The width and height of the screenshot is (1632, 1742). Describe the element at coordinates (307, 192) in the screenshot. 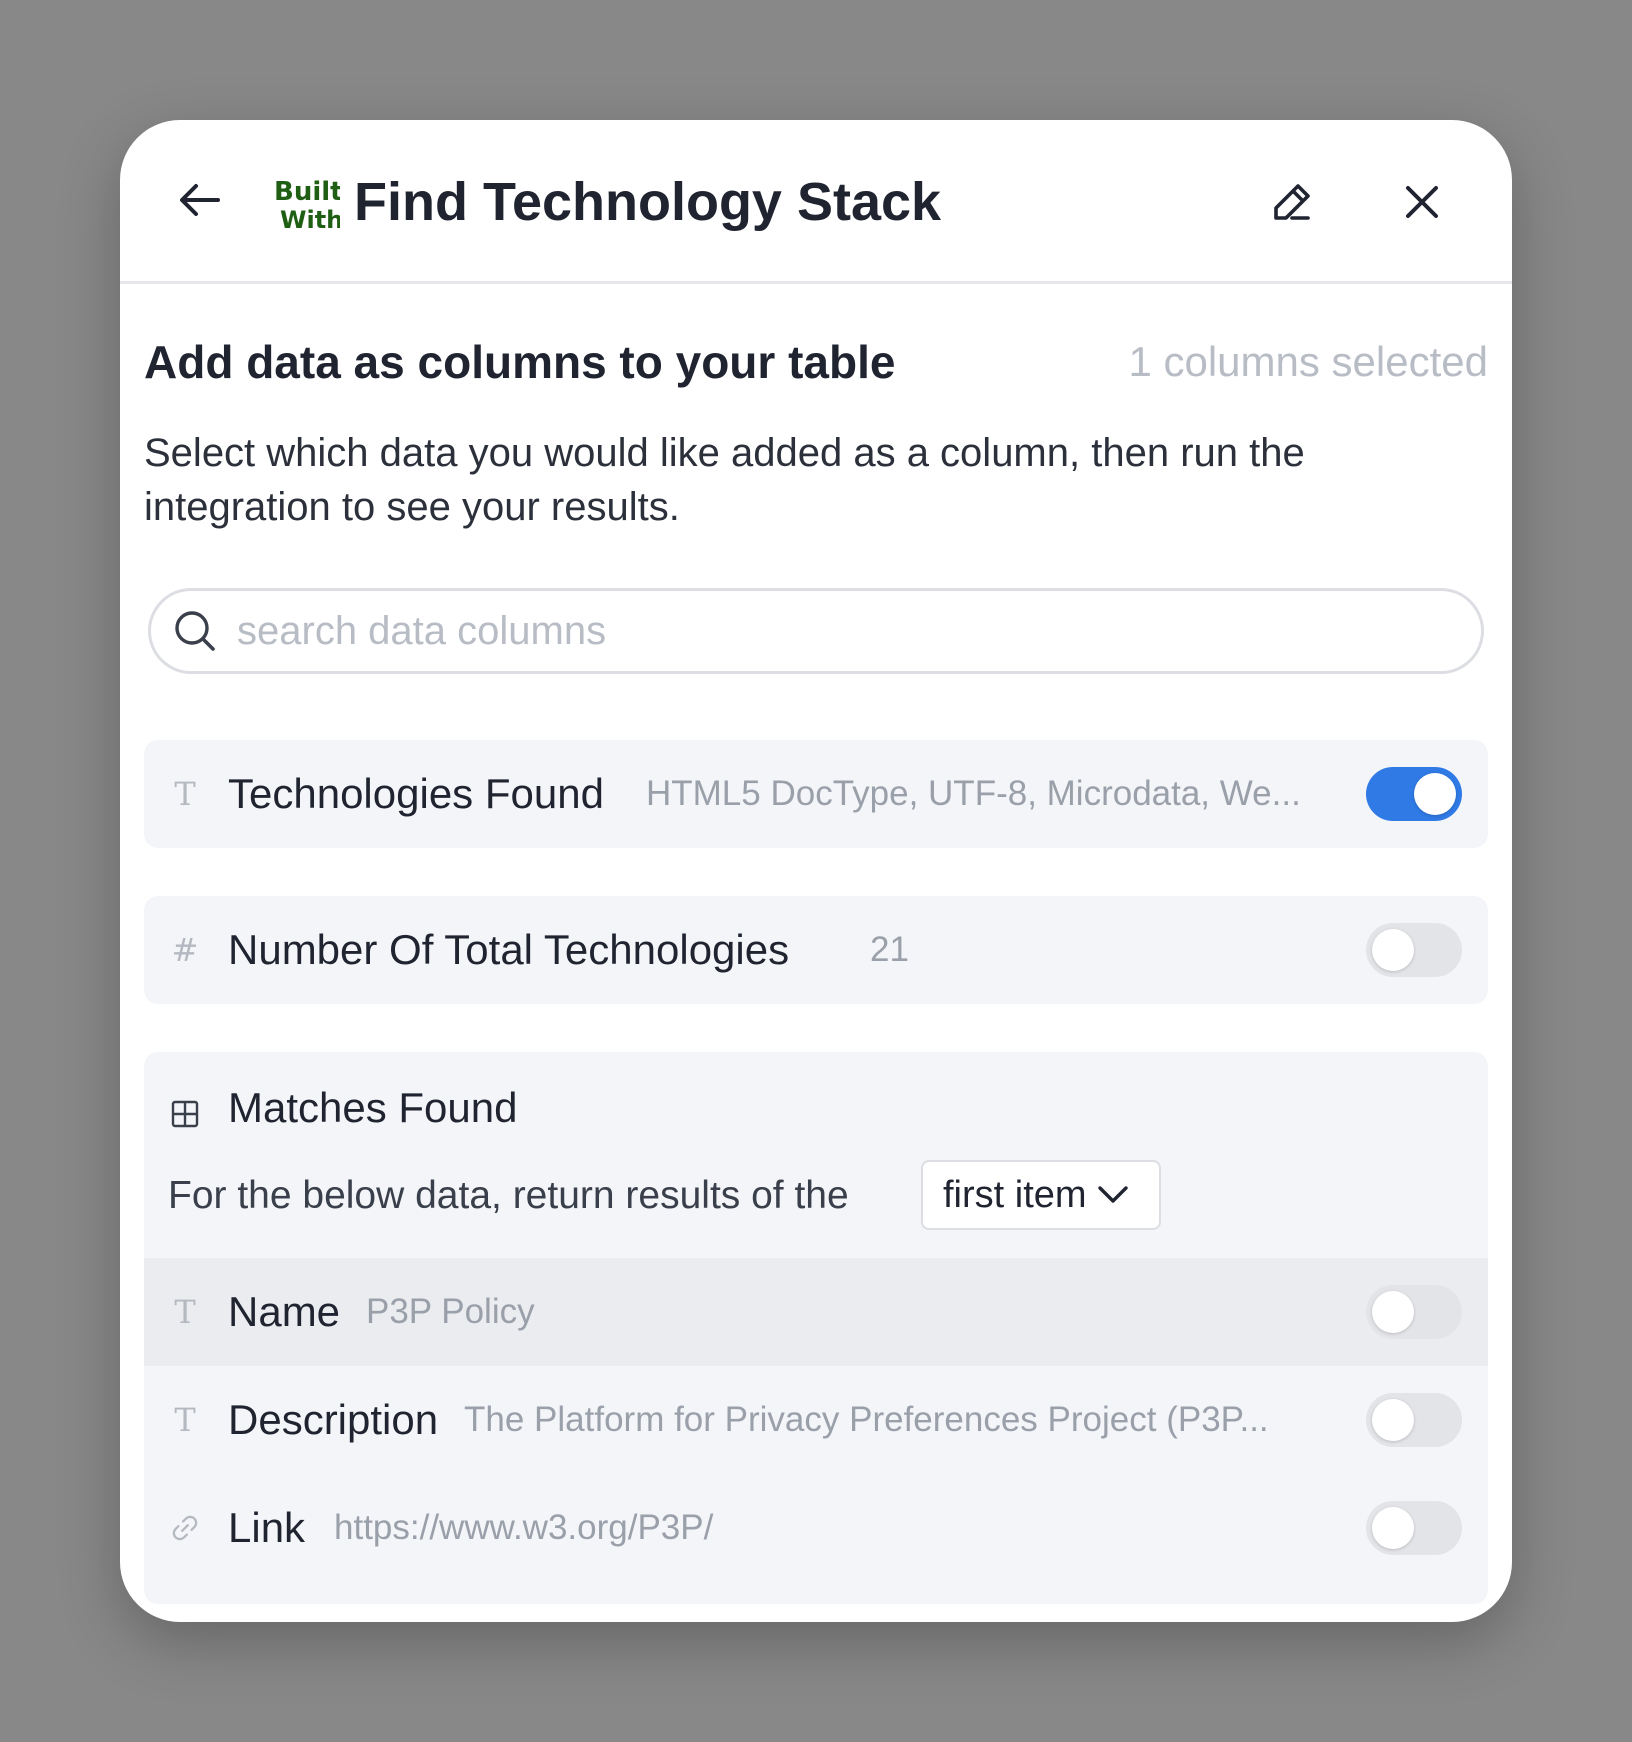

I see `svg-text: Built` at that location.